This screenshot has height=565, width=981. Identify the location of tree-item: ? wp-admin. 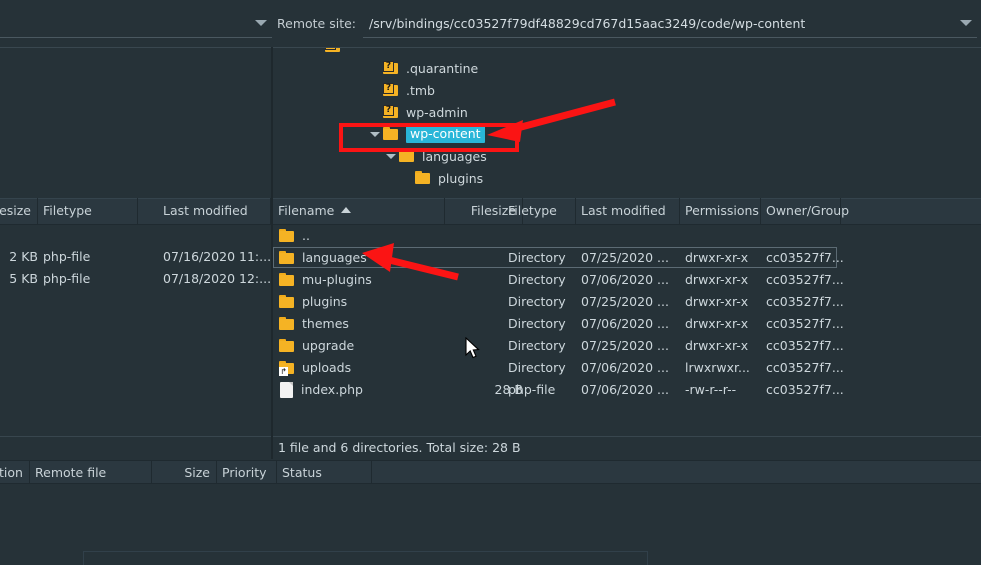
(627, 112).